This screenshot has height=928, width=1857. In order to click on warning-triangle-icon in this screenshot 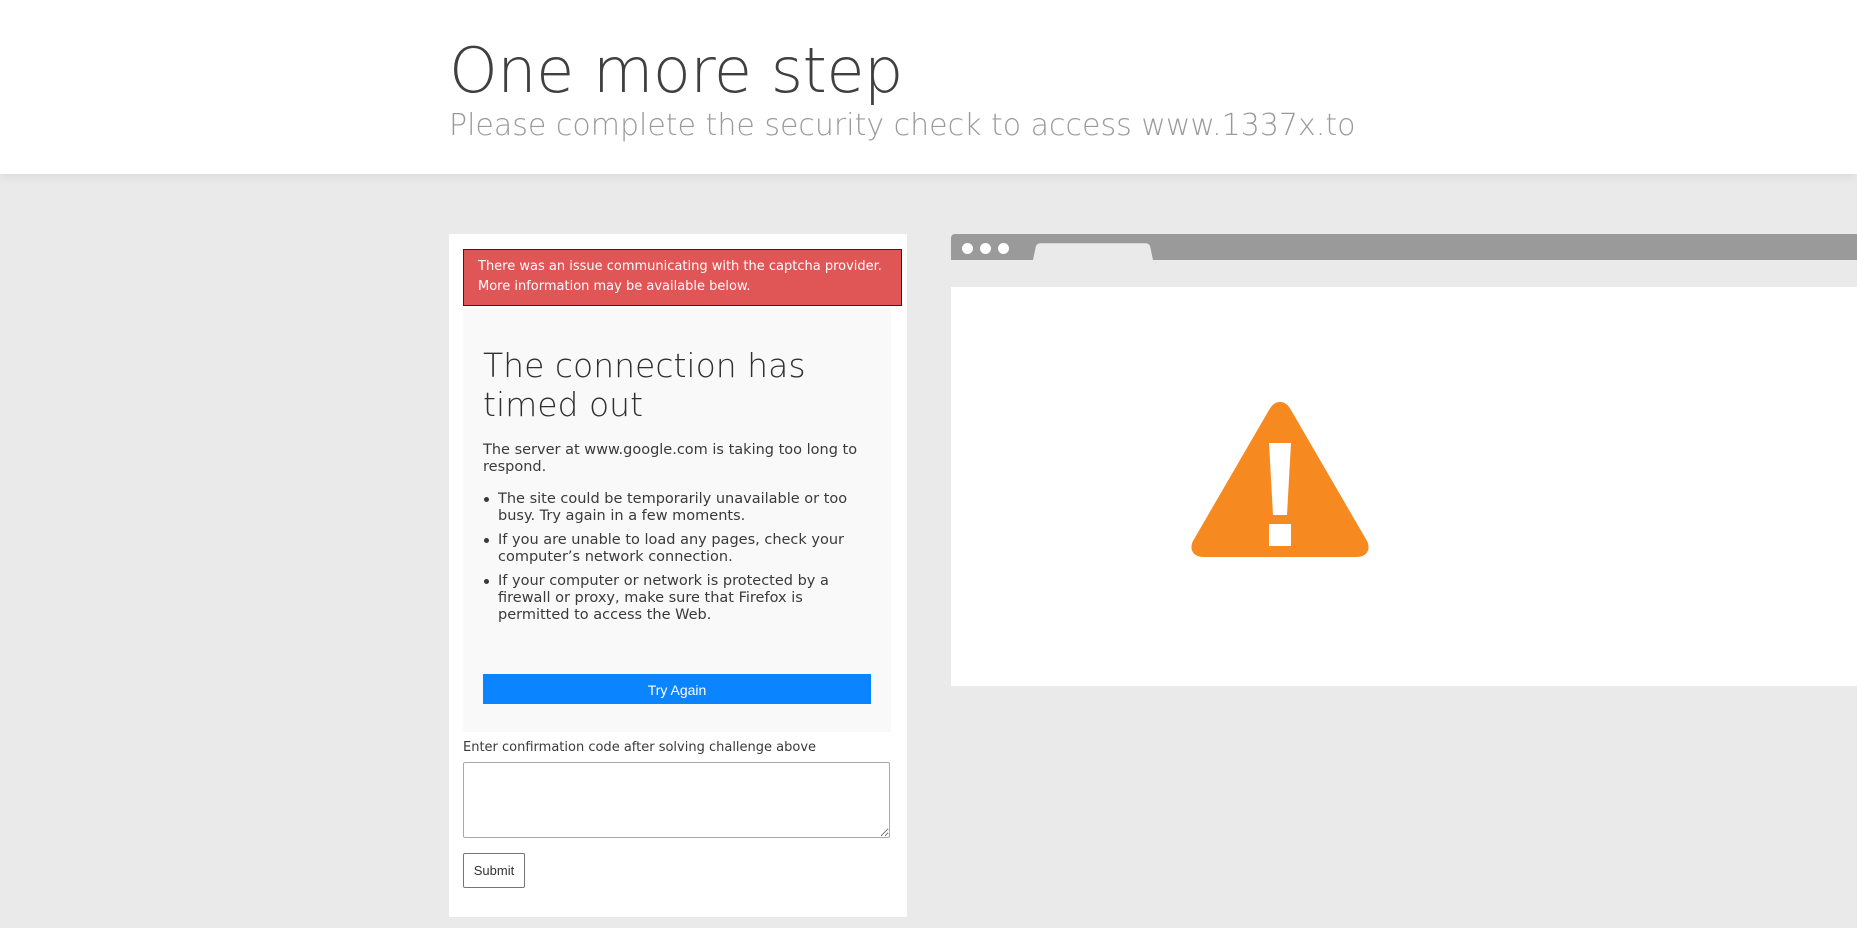, I will do `click(1280, 479)`.